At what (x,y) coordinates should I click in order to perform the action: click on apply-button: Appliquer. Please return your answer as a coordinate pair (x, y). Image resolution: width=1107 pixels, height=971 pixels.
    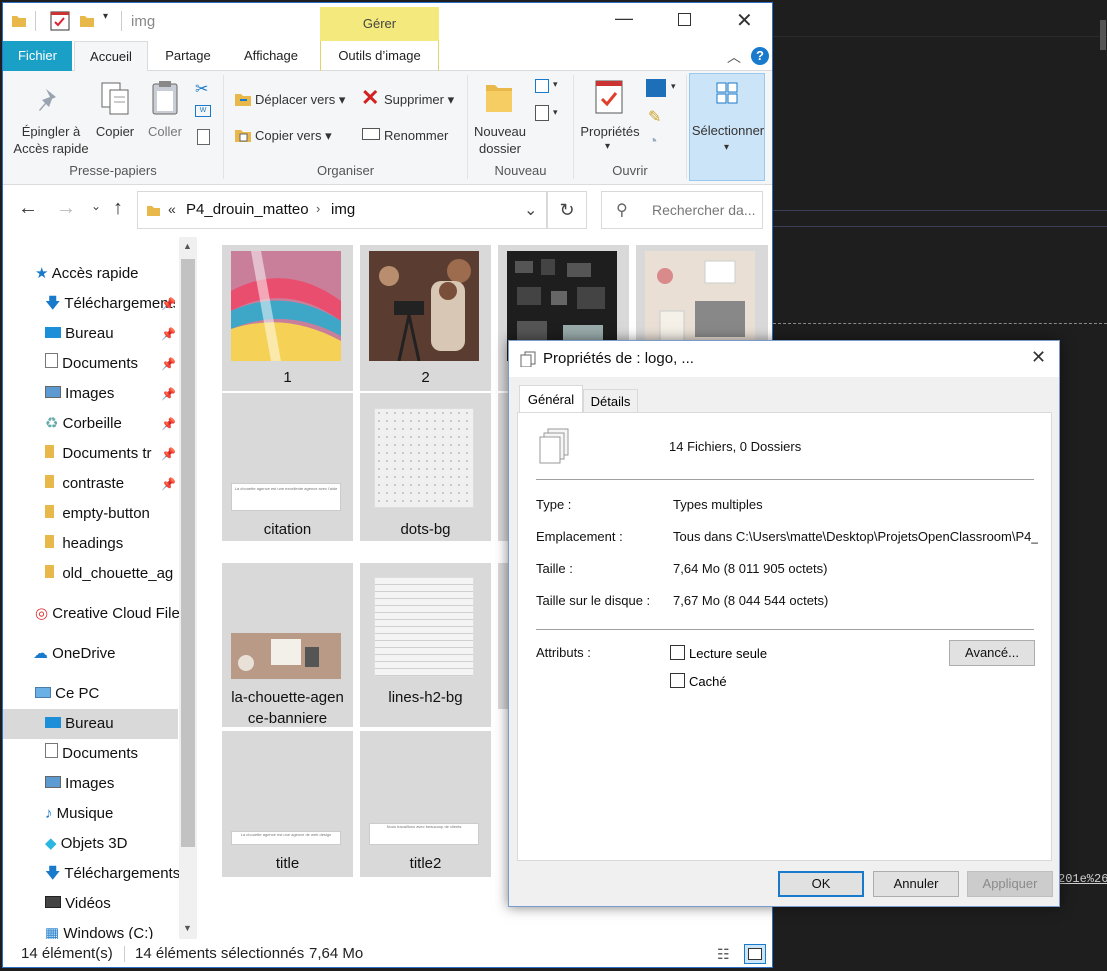
    Looking at the image, I should click on (1010, 884).